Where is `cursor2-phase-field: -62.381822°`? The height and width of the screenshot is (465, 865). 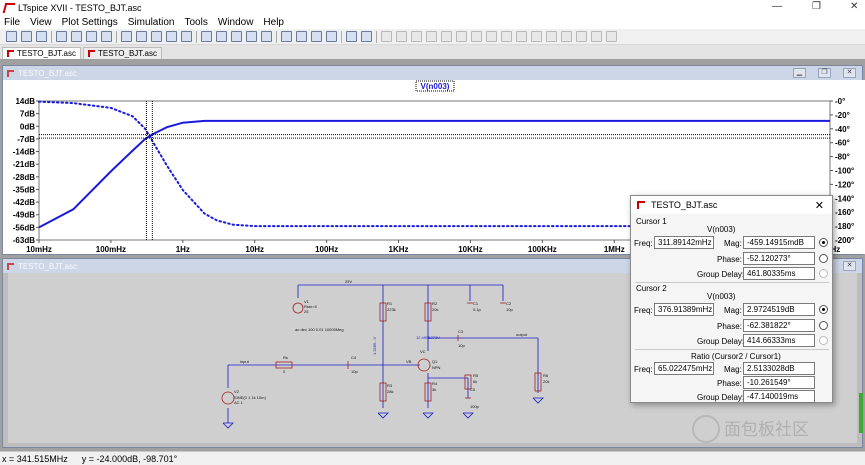 cursor2-phase-field: -62.381822° is located at coordinates (779, 325).